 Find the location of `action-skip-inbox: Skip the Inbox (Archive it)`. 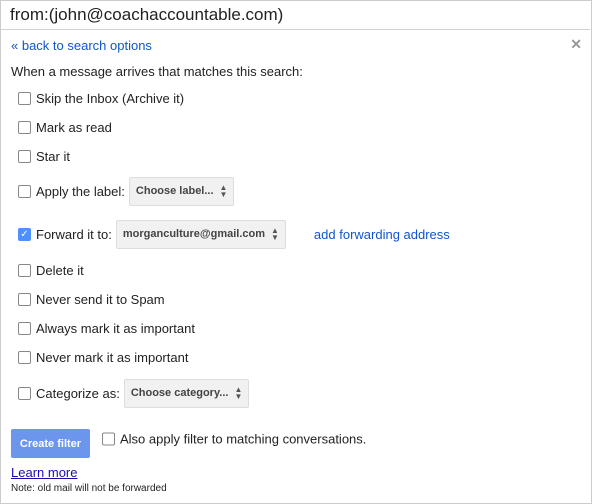

action-skip-inbox: Skip the Inbox (Archive it) is located at coordinates (101, 98).